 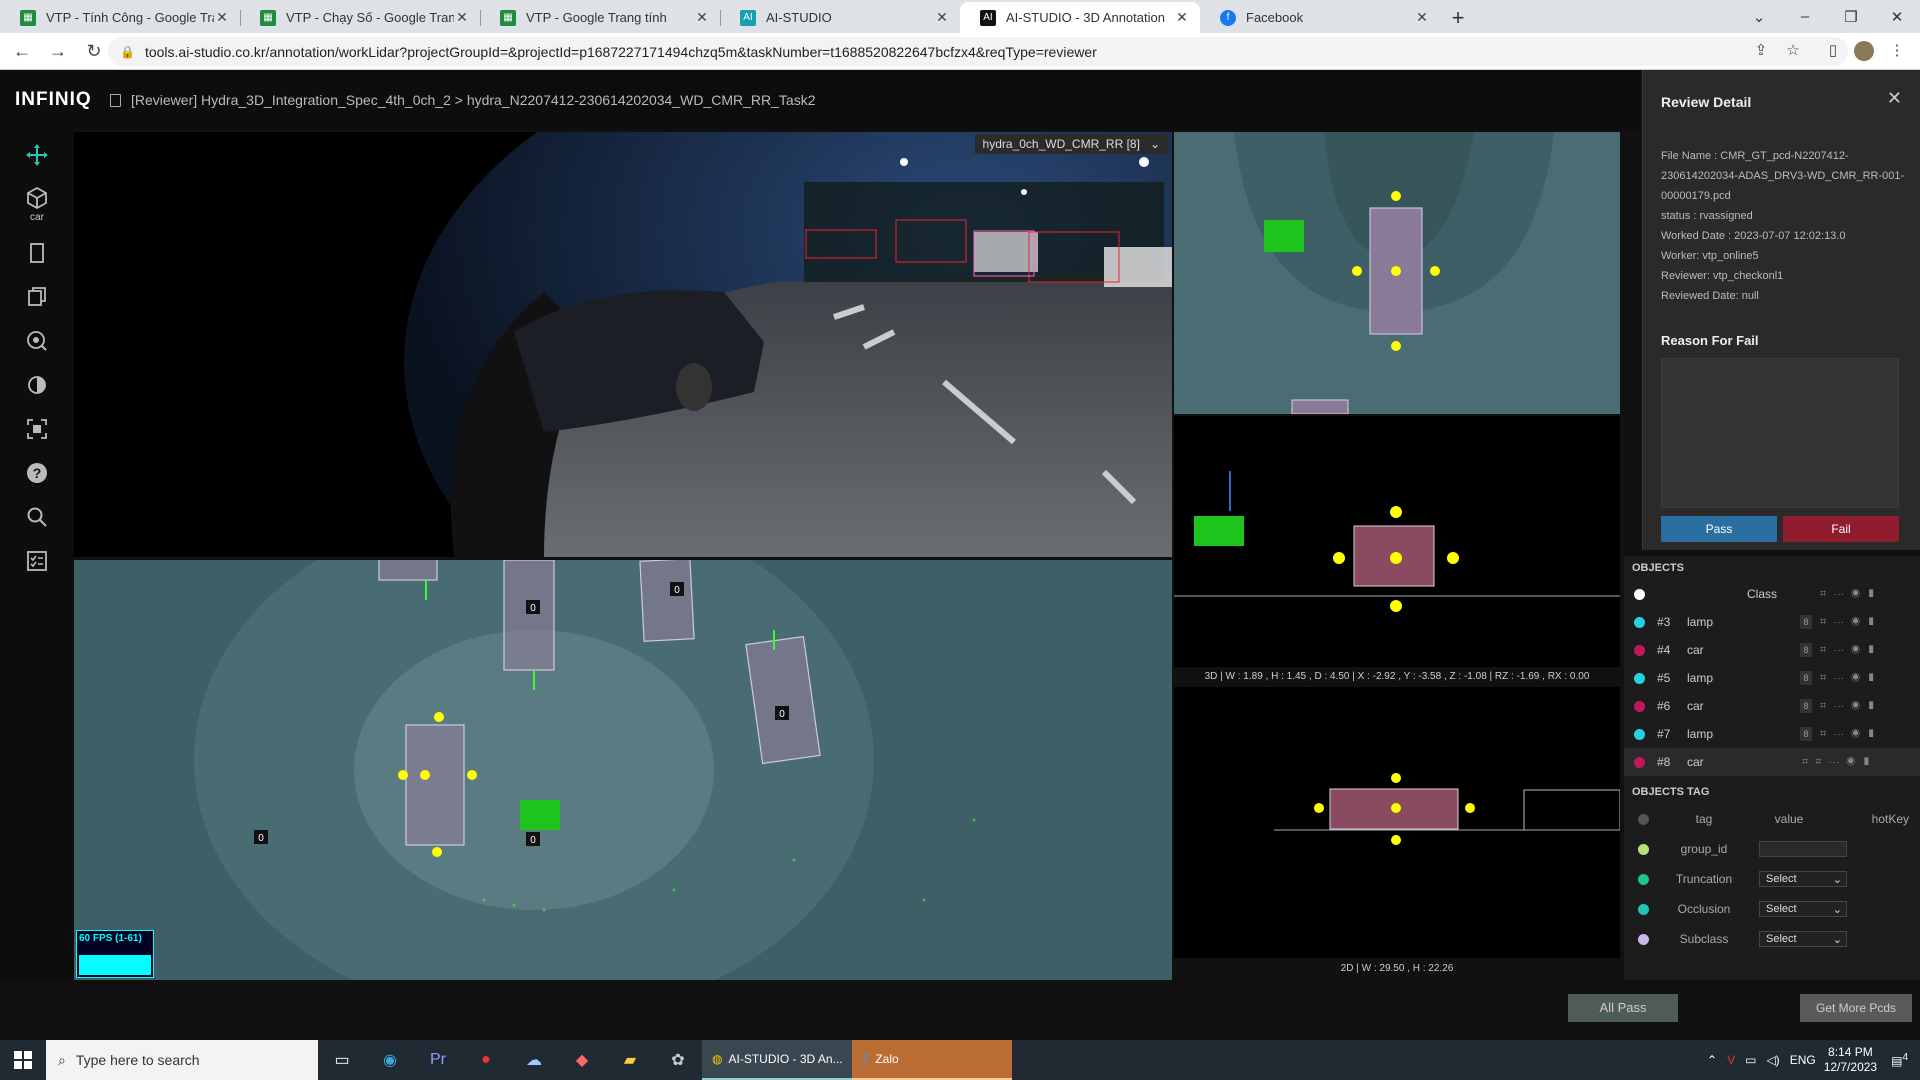 What do you see at coordinates (1080, 17) in the screenshot?
I see `browser-tab-active: AI AI-STUDIO - 3D Annotation ✕` at bounding box center [1080, 17].